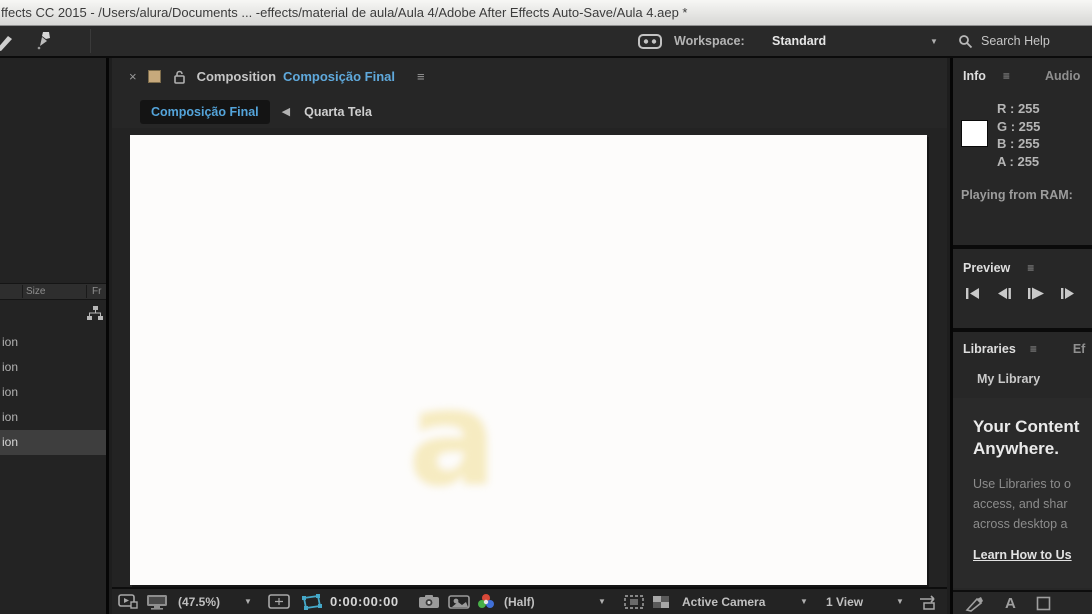  Describe the element at coordinates (965, 41) in the screenshot. I see `search-icon` at that location.